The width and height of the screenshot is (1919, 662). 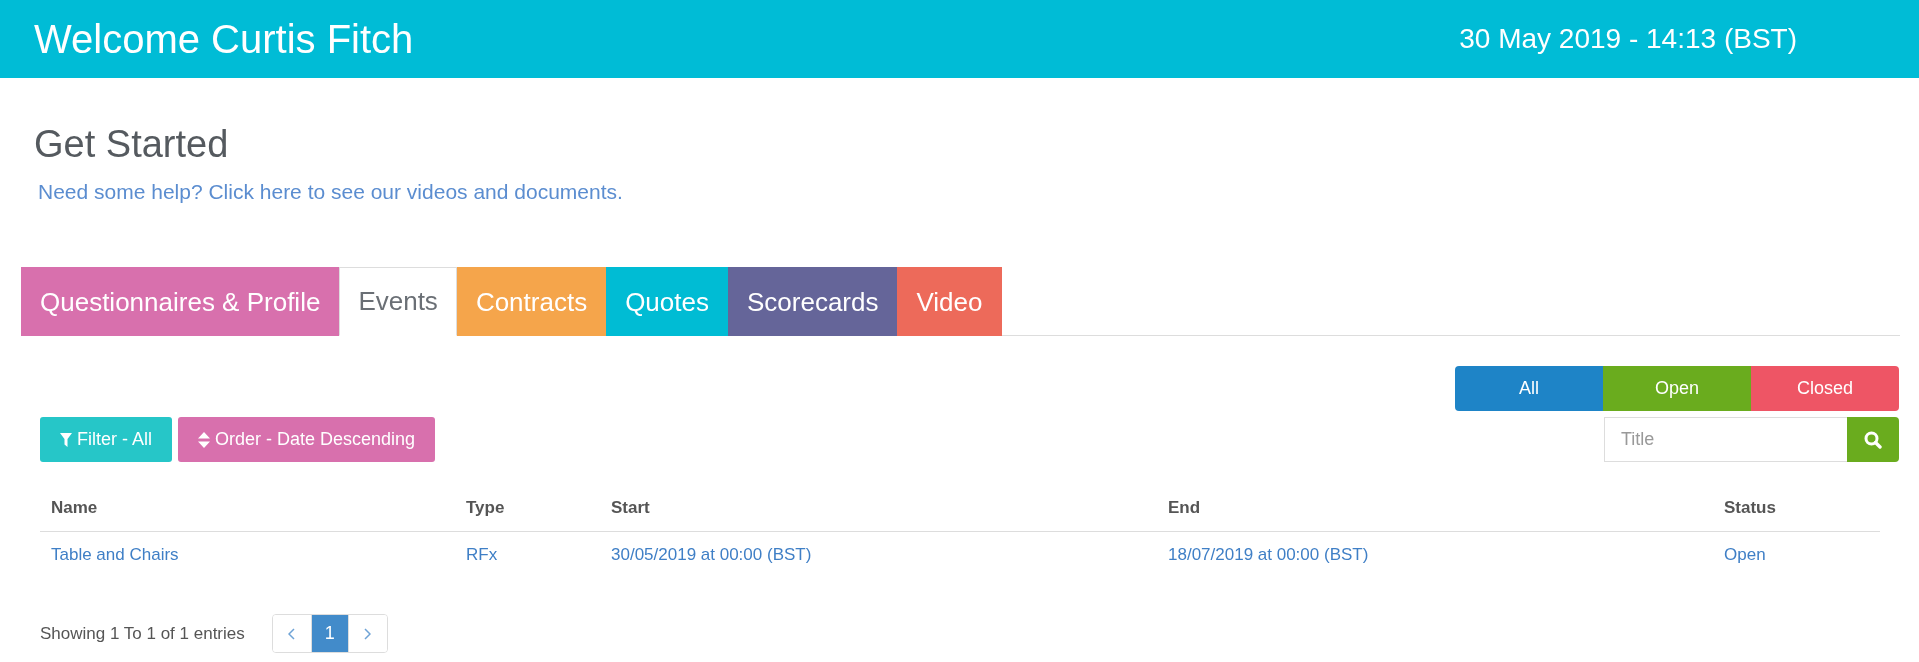 I want to click on next-page-button, so click(x=367, y=633).